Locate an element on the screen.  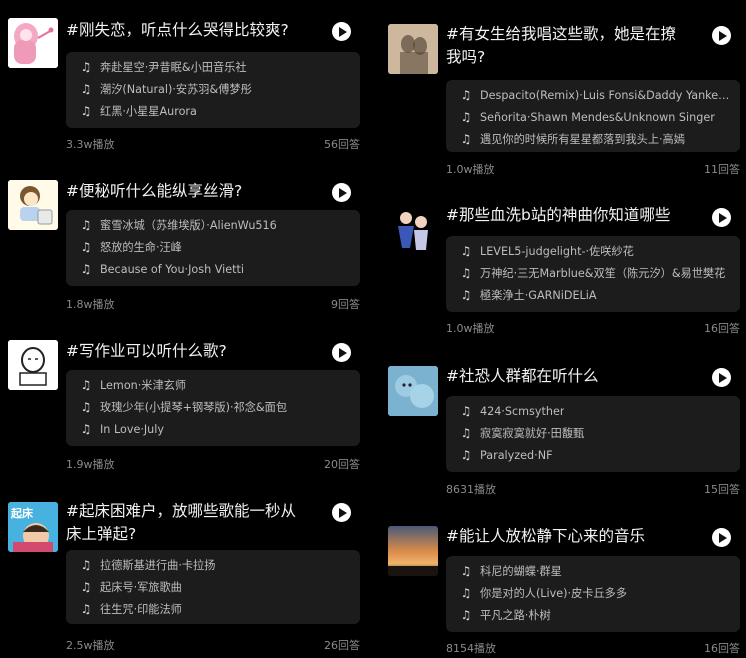
card-meta: 1.0w播放 11回答 is located at coordinates (593, 169).